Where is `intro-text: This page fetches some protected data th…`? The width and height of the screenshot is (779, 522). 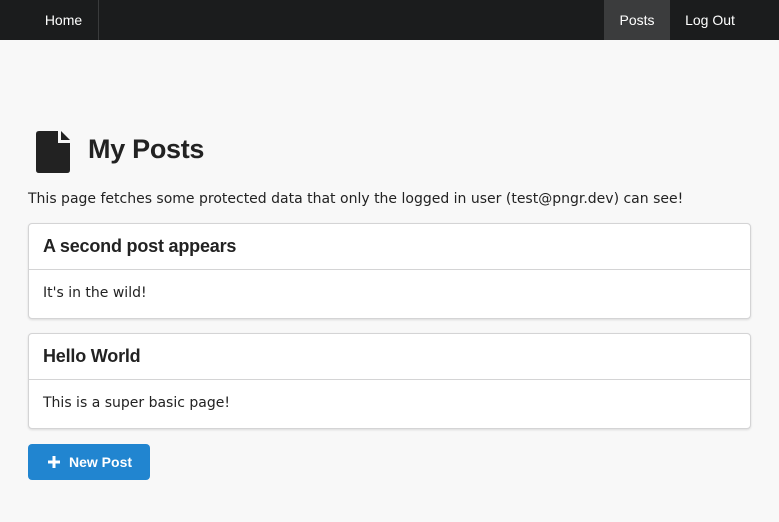 intro-text: This page fetches some protected data th… is located at coordinates (356, 199).